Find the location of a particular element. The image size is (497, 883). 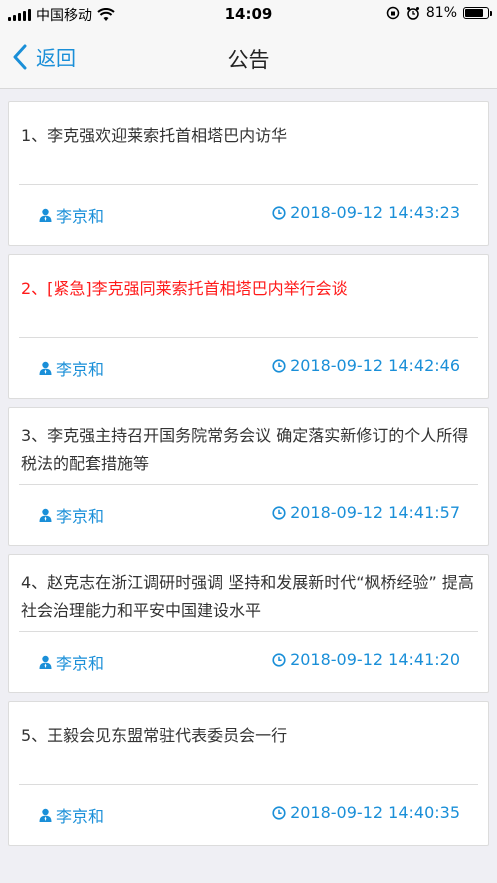

timestamp-text: 2018-09-12 14:40:35 is located at coordinates (375, 812).